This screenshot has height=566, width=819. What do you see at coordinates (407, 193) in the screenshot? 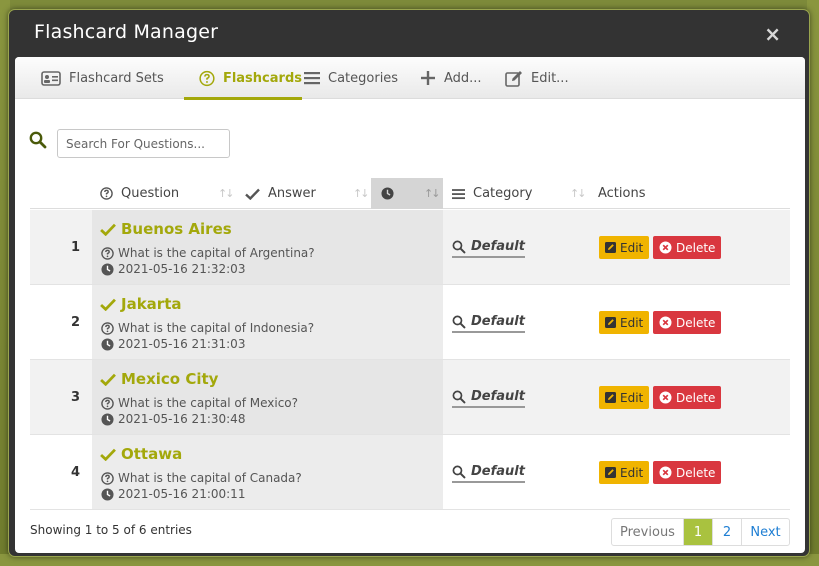
I see `column-time: ↑↓` at bounding box center [407, 193].